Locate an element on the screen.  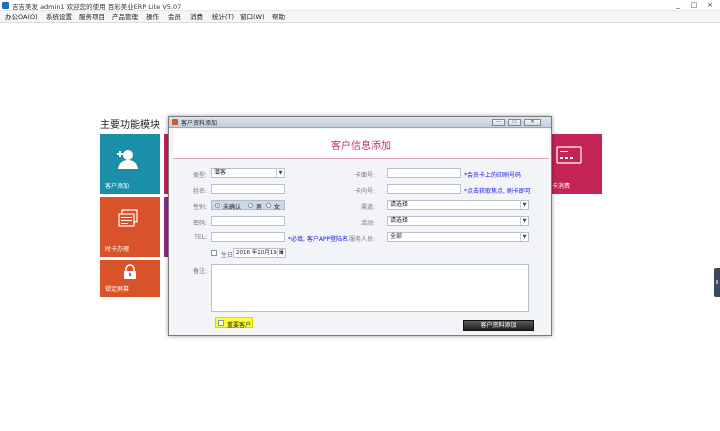
staff-select: 全部 ▼ is located at coordinates (458, 237).